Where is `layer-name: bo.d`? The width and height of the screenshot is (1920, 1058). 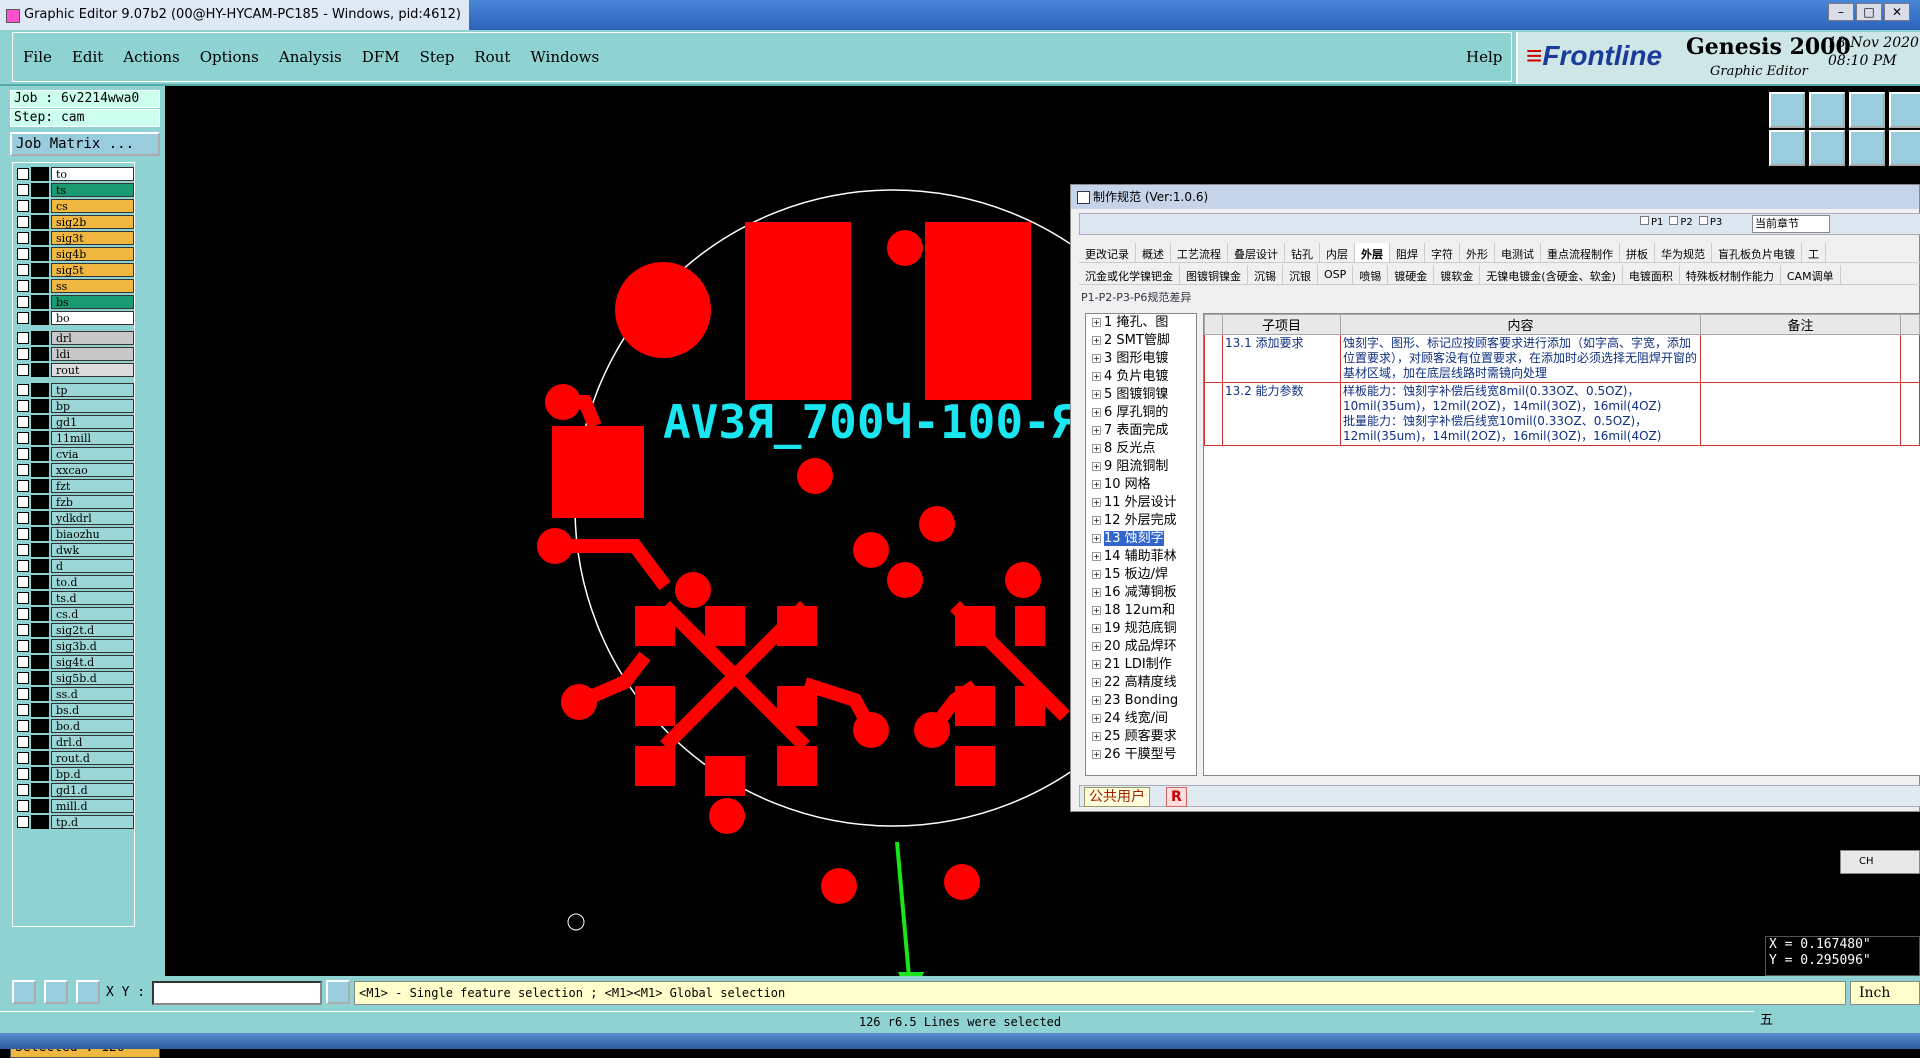 layer-name: bo.d is located at coordinates (92, 726).